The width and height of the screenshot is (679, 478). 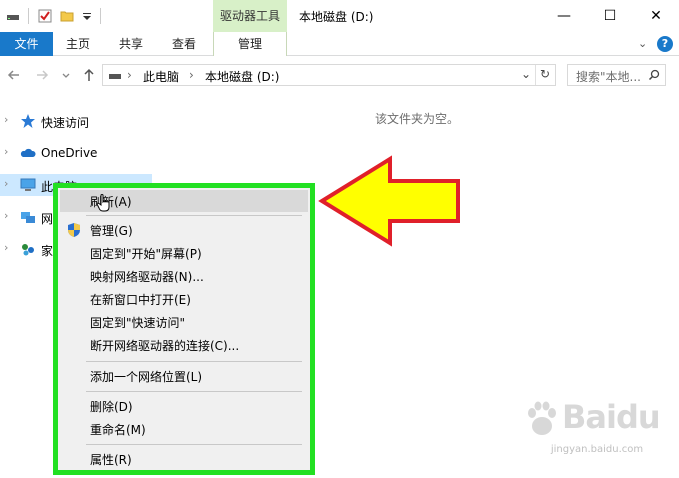 I want to click on address-dropdown-button: ⌄, so click(x=526, y=74).